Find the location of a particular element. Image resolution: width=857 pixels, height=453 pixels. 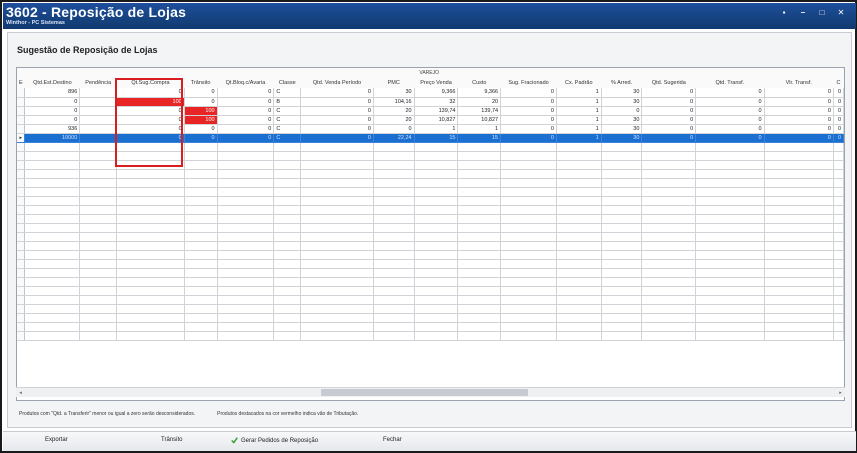

table-row: 936 0 0 0 C 0 0 1 1 0 1 30 0 0 0 0 is located at coordinates (430, 129).